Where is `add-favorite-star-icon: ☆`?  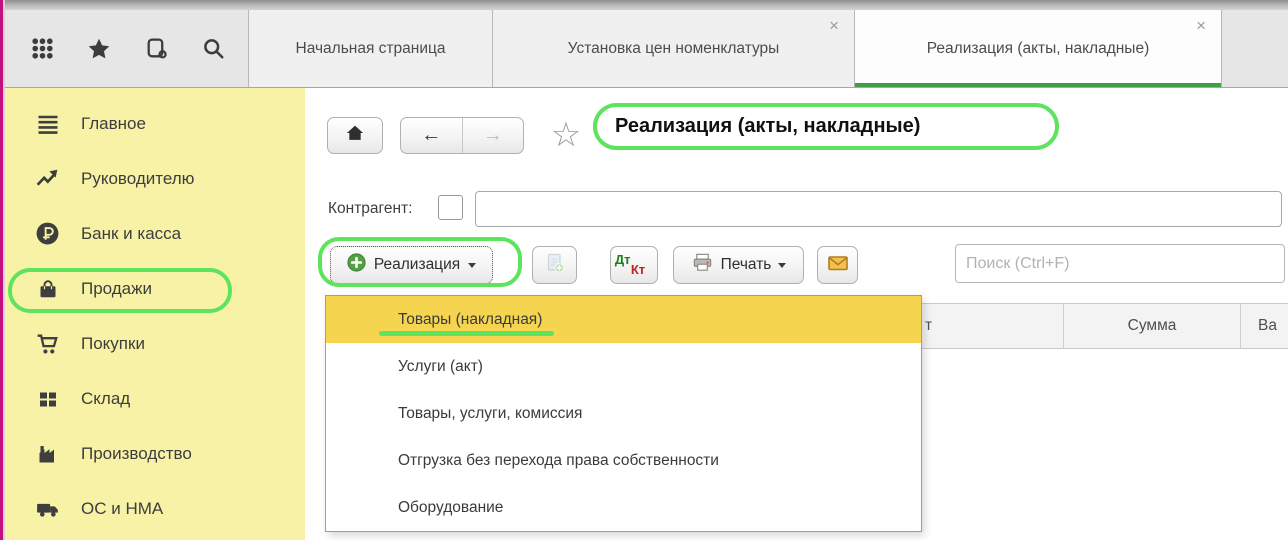
add-favorite-star-icon: ☆ is located at coordinates (566, 135).